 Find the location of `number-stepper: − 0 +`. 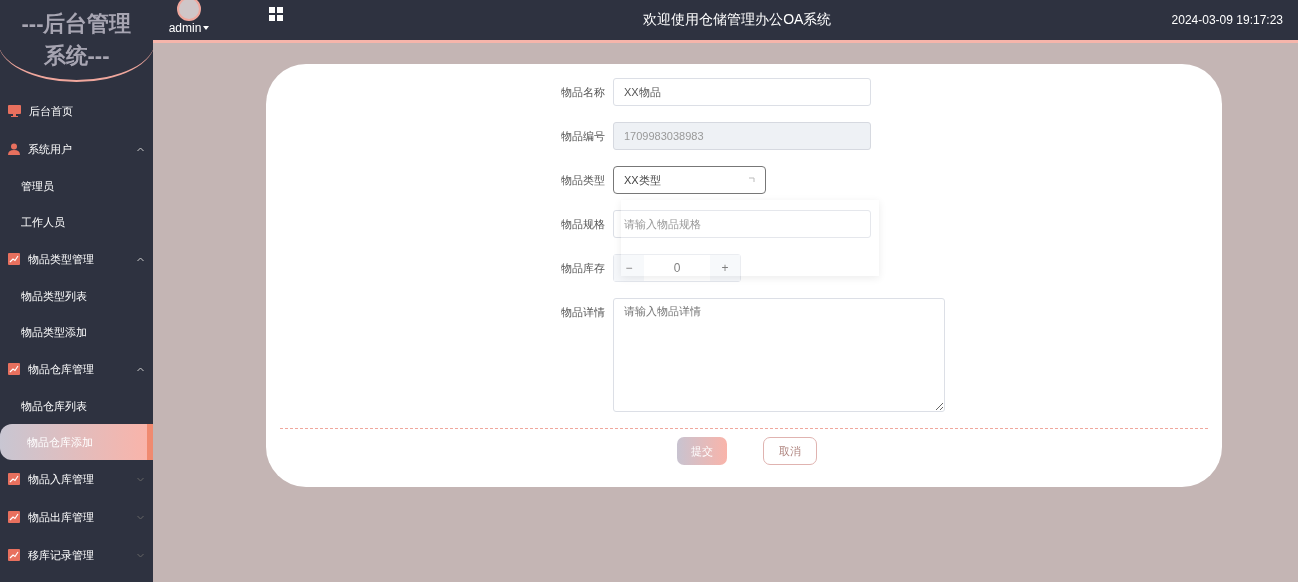

number-stepper: − 0 + is located at coordinates (677, 268).